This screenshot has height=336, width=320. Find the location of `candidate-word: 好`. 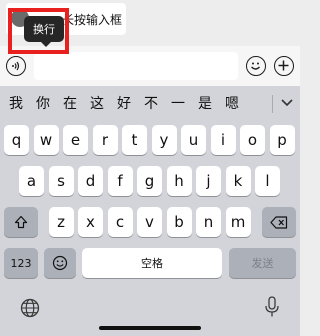

candidate-word: 好 is located at coordinates (124, 103).